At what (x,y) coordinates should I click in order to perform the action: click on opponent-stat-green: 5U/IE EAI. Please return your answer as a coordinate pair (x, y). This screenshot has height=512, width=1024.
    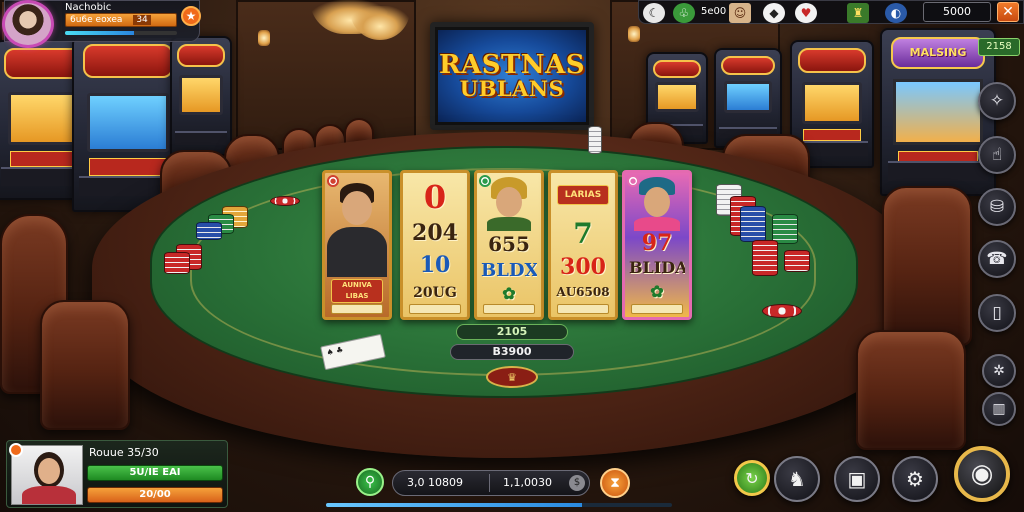
    Looking at the image, I should click on (155, 473).